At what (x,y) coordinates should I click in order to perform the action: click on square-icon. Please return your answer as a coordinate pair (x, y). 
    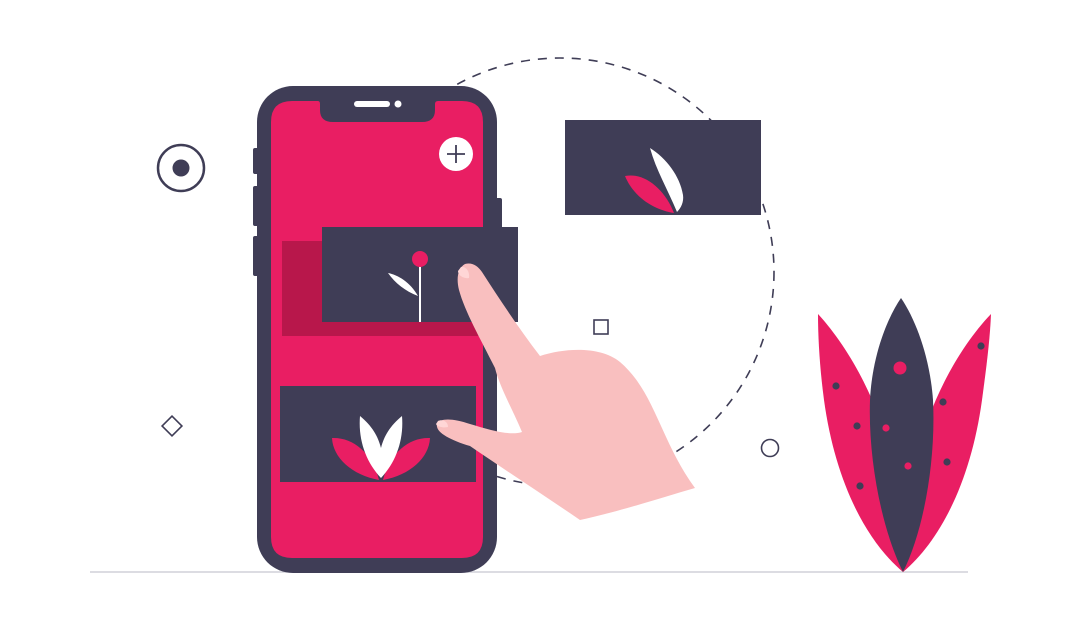
    Looking at the image, I should click on (601, 327).